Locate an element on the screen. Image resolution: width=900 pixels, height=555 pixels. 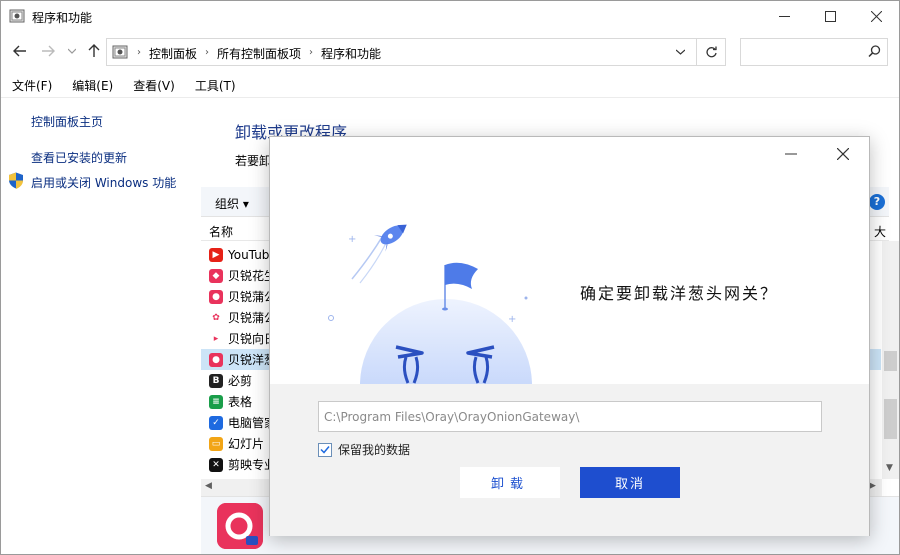
navigation-bar: › 控制面板 › 所有控制面板项 › 程序和功能 is located at coordinates (450, 52).